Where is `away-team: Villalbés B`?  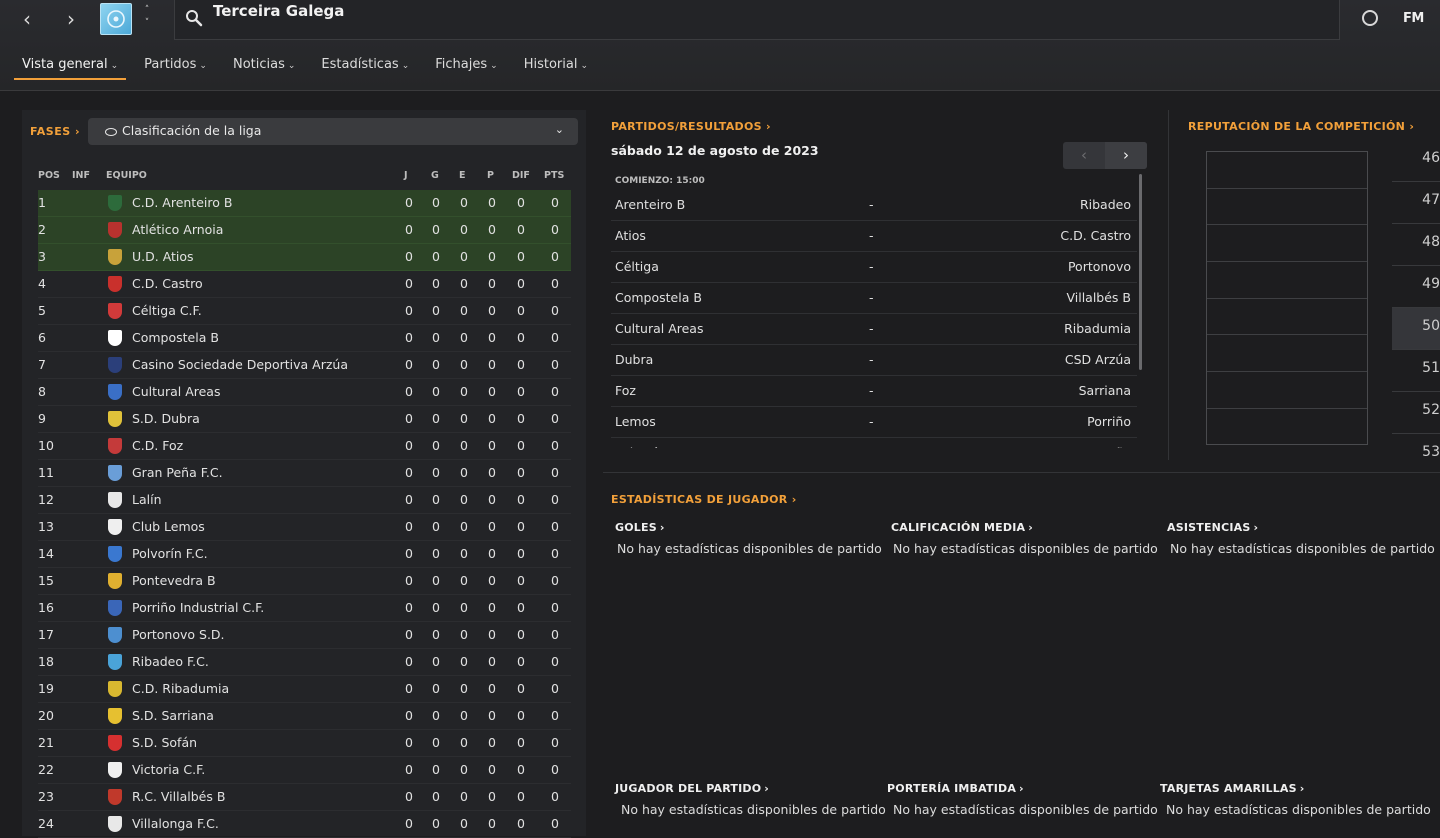
away-team: Villalbés B is located at coordinates (1098, 297).